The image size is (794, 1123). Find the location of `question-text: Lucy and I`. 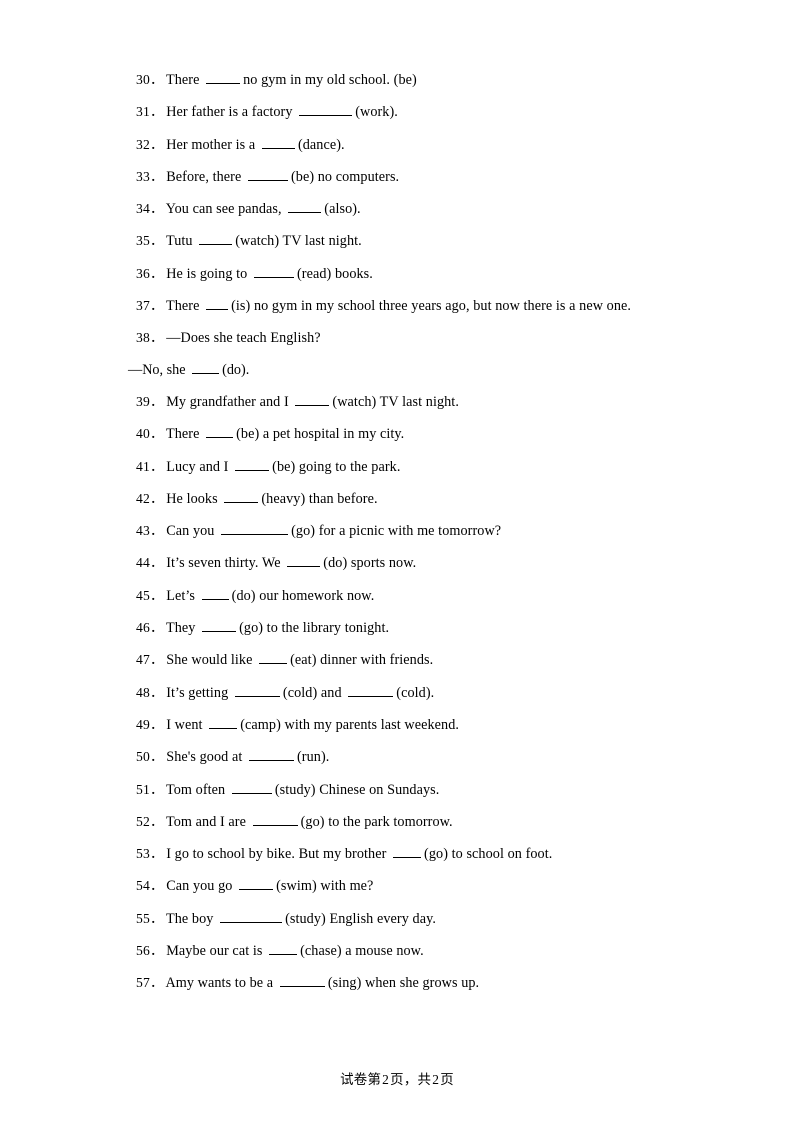

question-text: Lucy and I is located at coordinates (197, 466).